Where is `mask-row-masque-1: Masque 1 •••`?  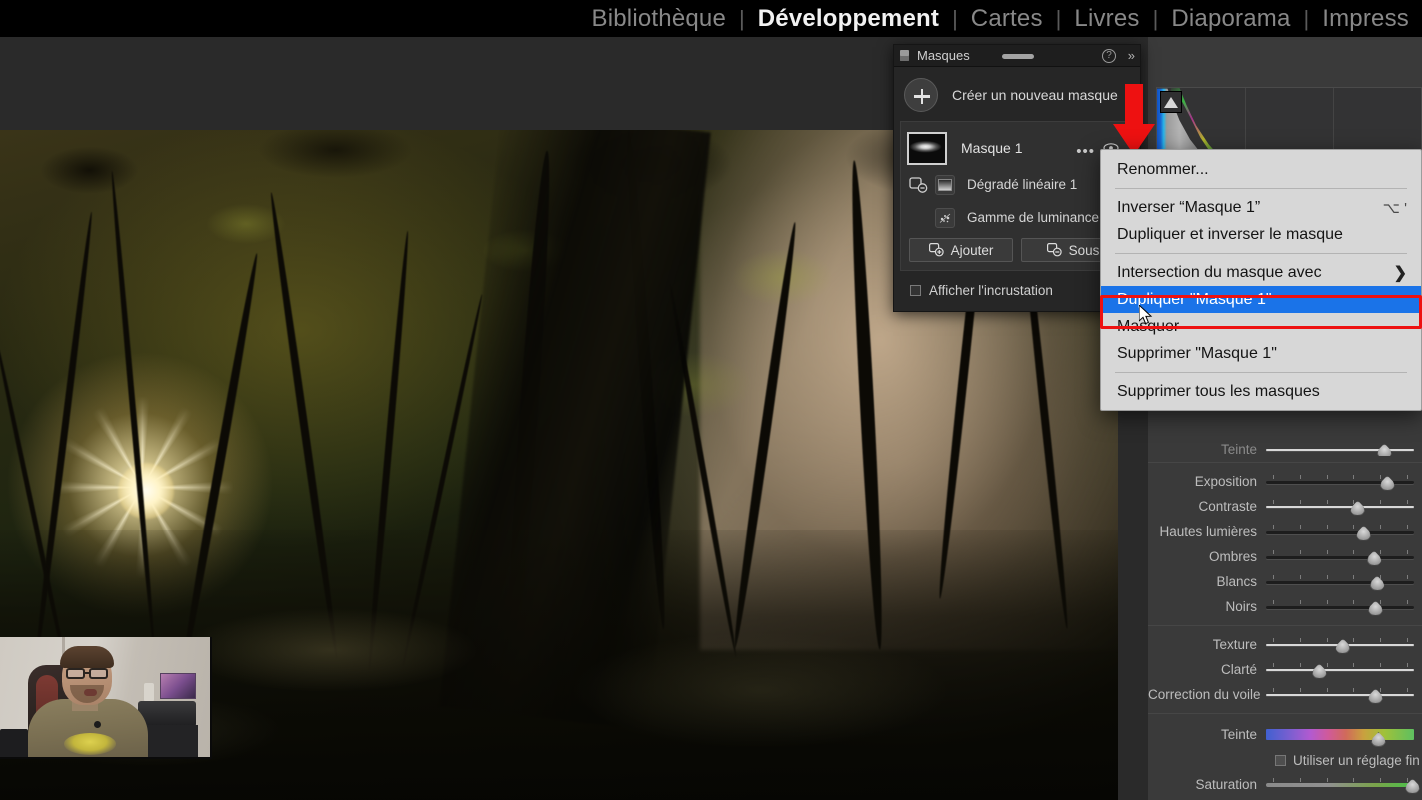 mask-row-masque-1: Masque 1 ••• is located at coordinates (1017, 148).